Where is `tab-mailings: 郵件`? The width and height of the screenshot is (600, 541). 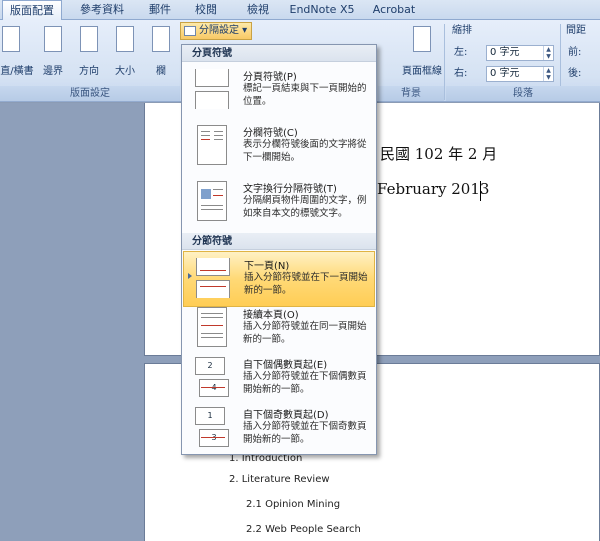 tab-mailings: 郵件 is located at coordinates (160, 10).